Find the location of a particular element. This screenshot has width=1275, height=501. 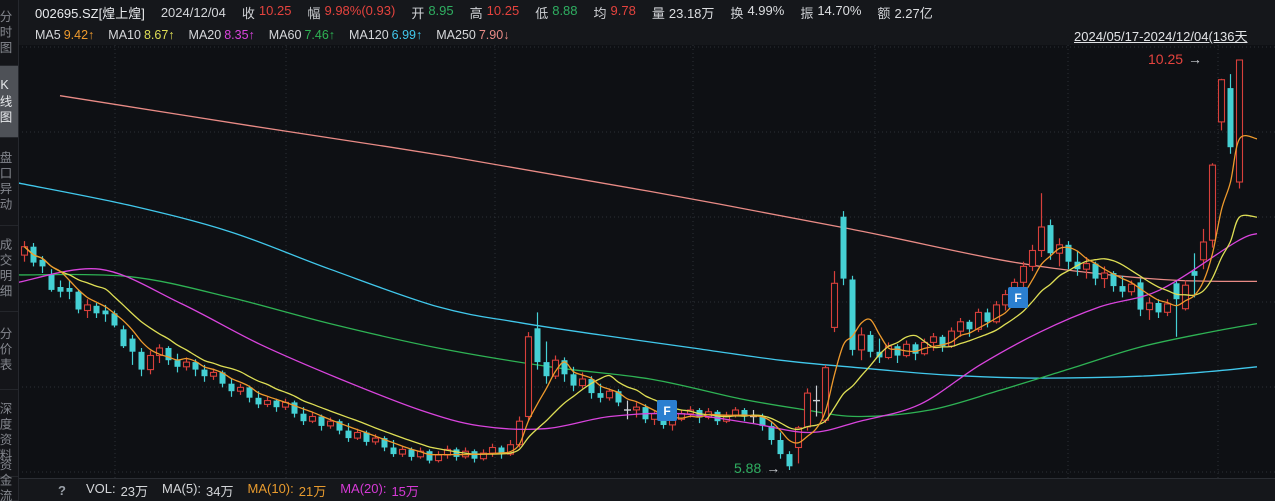

quote-field-value: 2.27亿 is located at coordinates (913, 13).